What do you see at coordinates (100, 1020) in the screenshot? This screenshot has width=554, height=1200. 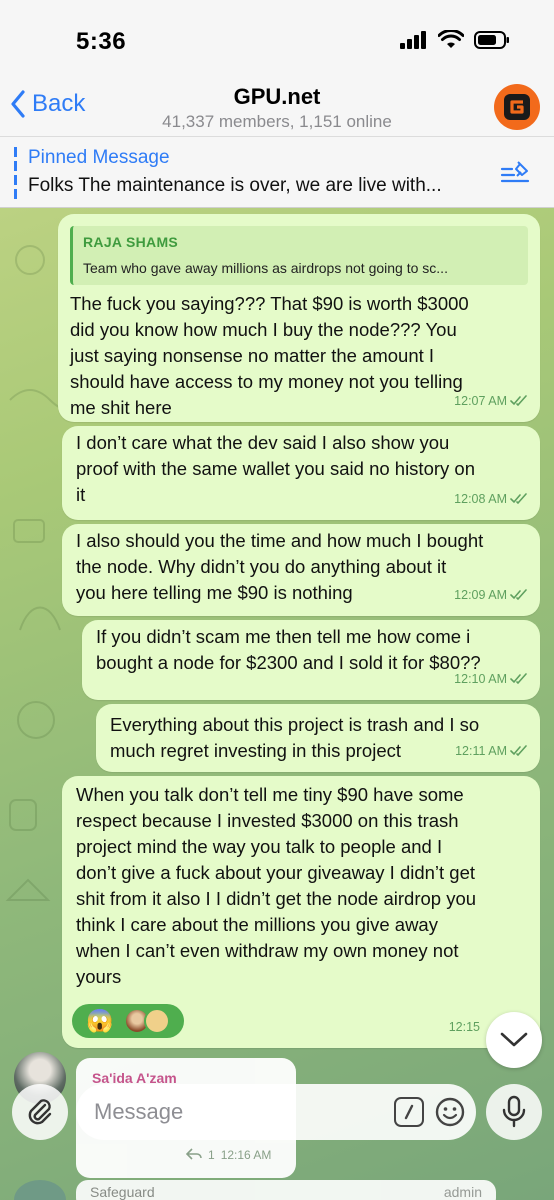 I see `reaction-emoji: 😱` at bounding box center [100, 1020].